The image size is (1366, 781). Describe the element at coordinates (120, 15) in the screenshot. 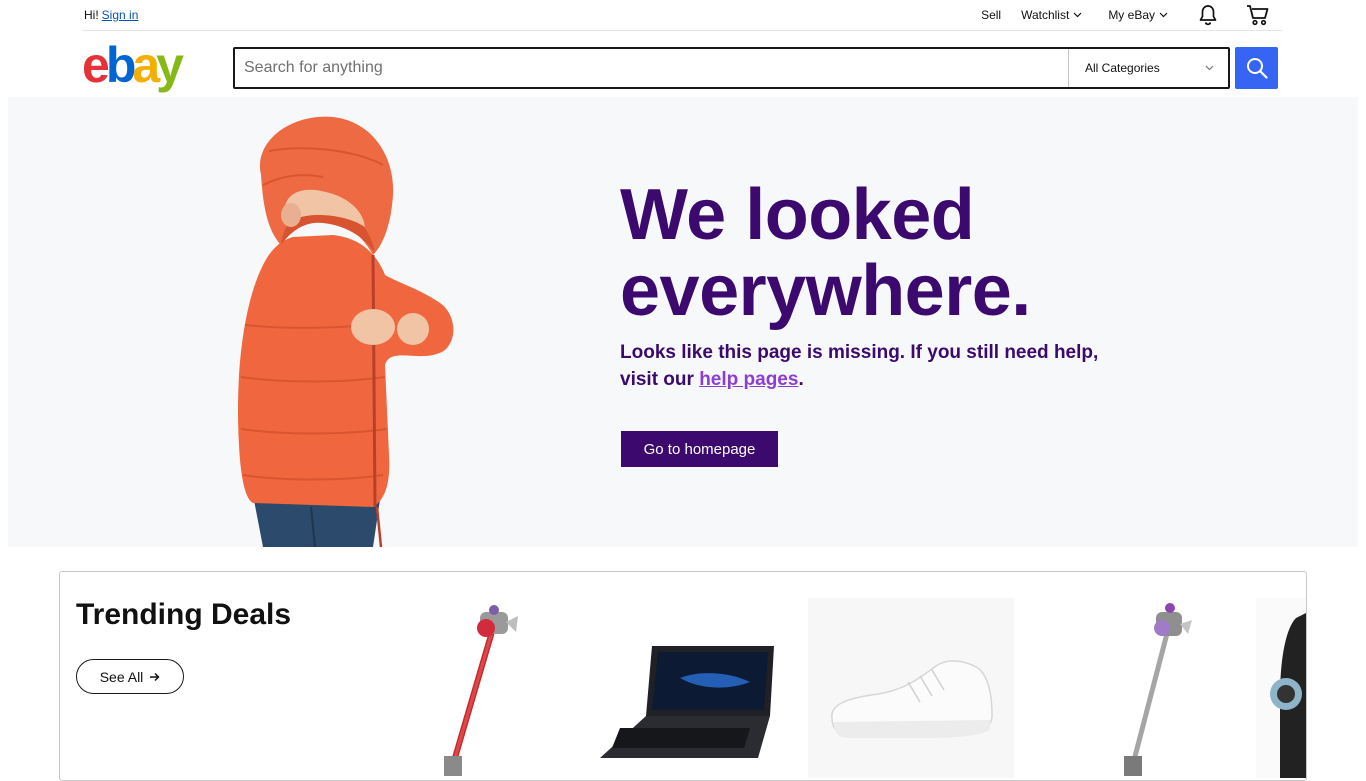

I see `sign-in-link: Sign in` at that location.